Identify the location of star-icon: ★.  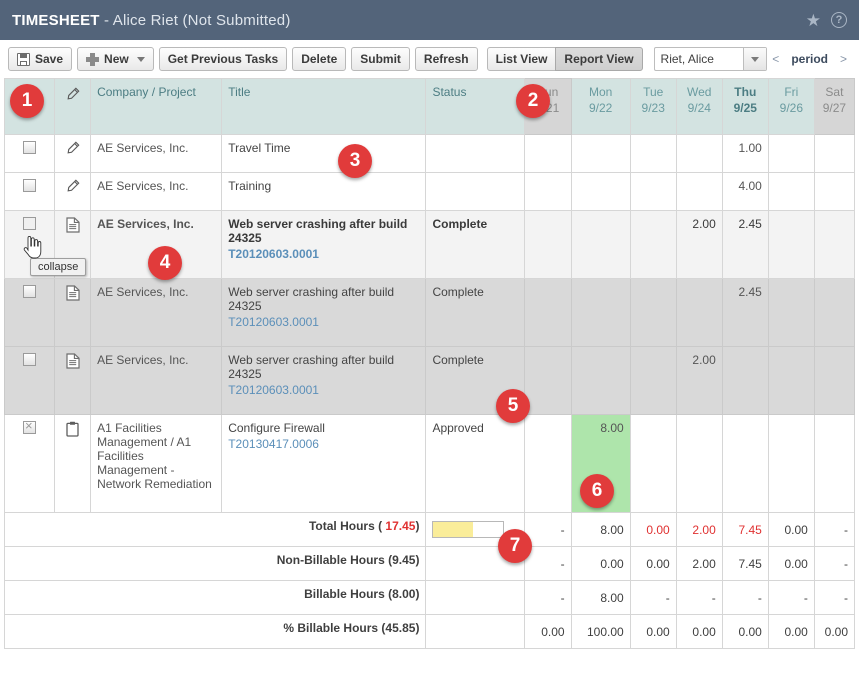
(813, 20).